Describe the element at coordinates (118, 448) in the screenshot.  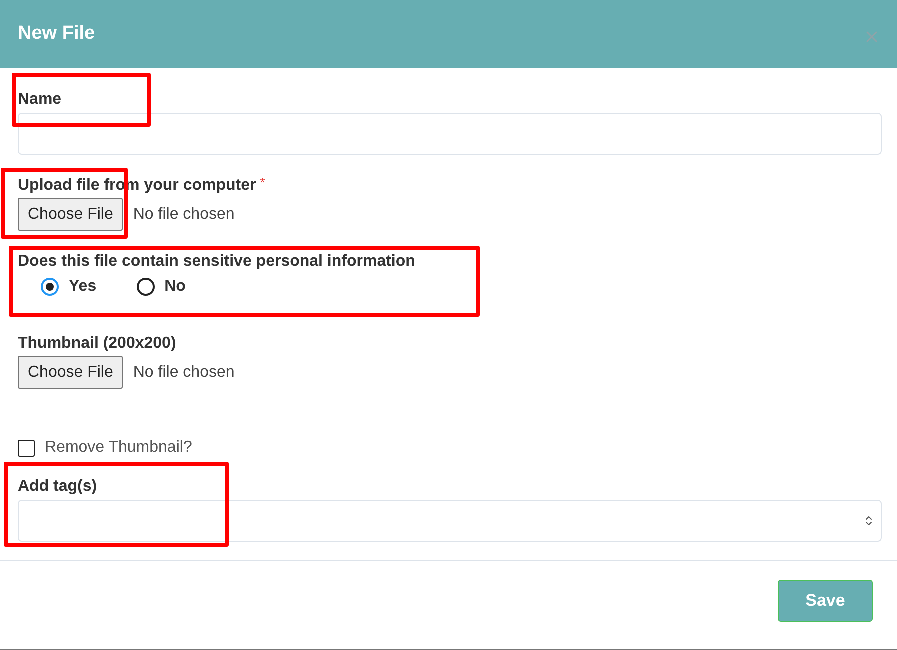
I see `checkbox-label: Remove Thumbnail?` at that location.